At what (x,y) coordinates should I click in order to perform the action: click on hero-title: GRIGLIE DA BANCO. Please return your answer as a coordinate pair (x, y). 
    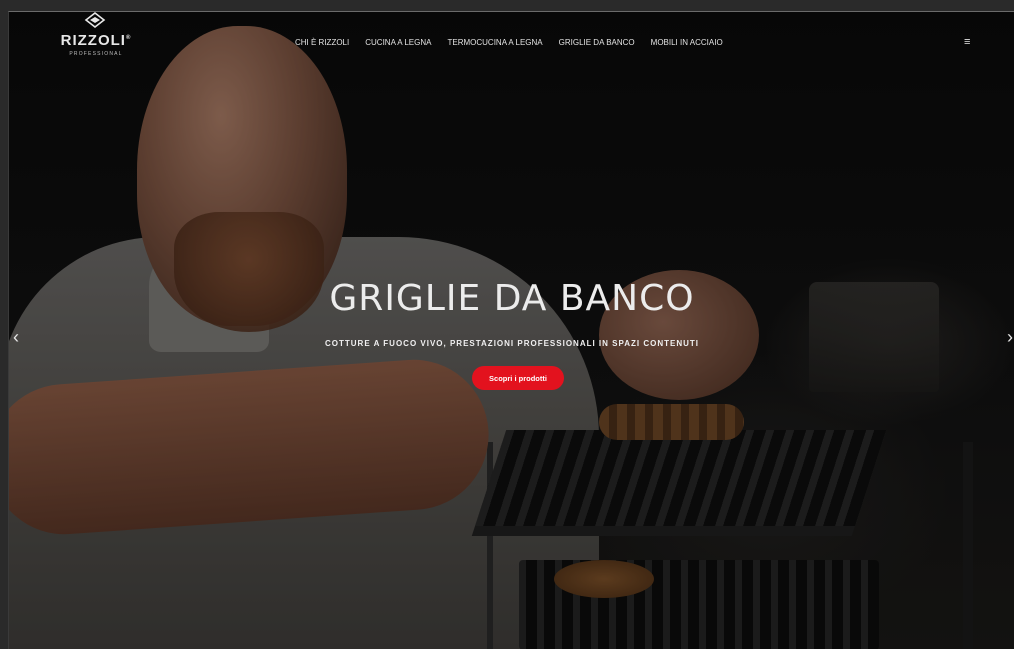
    Looking at the image, I should click on (512, 298).